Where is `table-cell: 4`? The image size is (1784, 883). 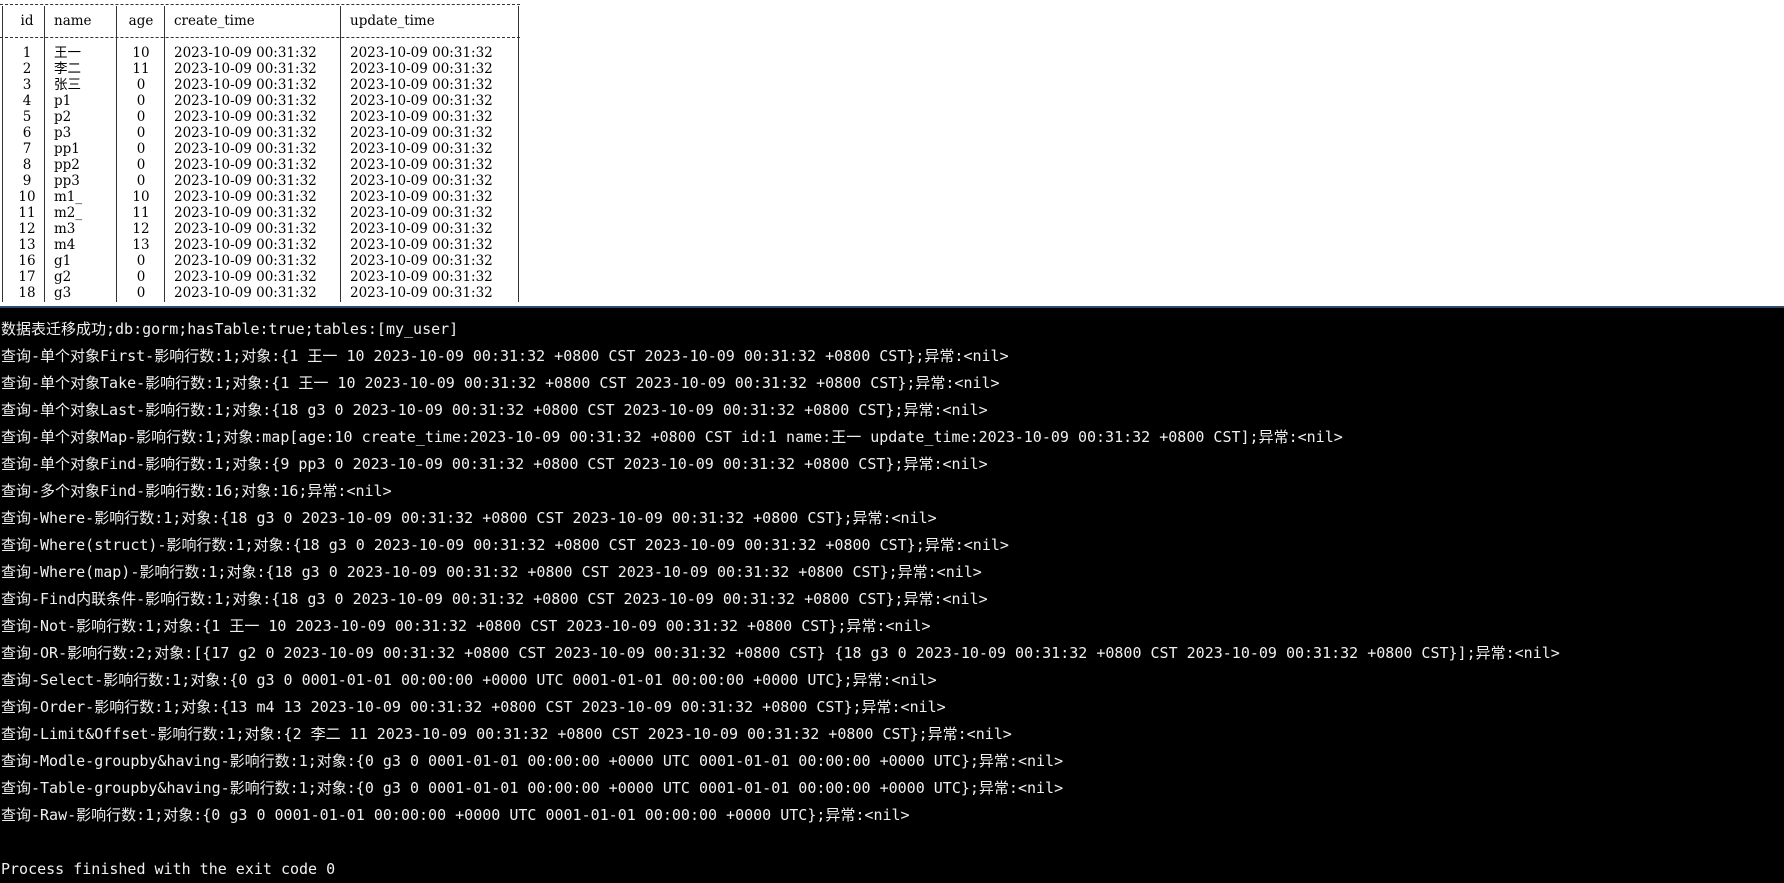
table-cell: 4 is located at coordinates (27, 101).